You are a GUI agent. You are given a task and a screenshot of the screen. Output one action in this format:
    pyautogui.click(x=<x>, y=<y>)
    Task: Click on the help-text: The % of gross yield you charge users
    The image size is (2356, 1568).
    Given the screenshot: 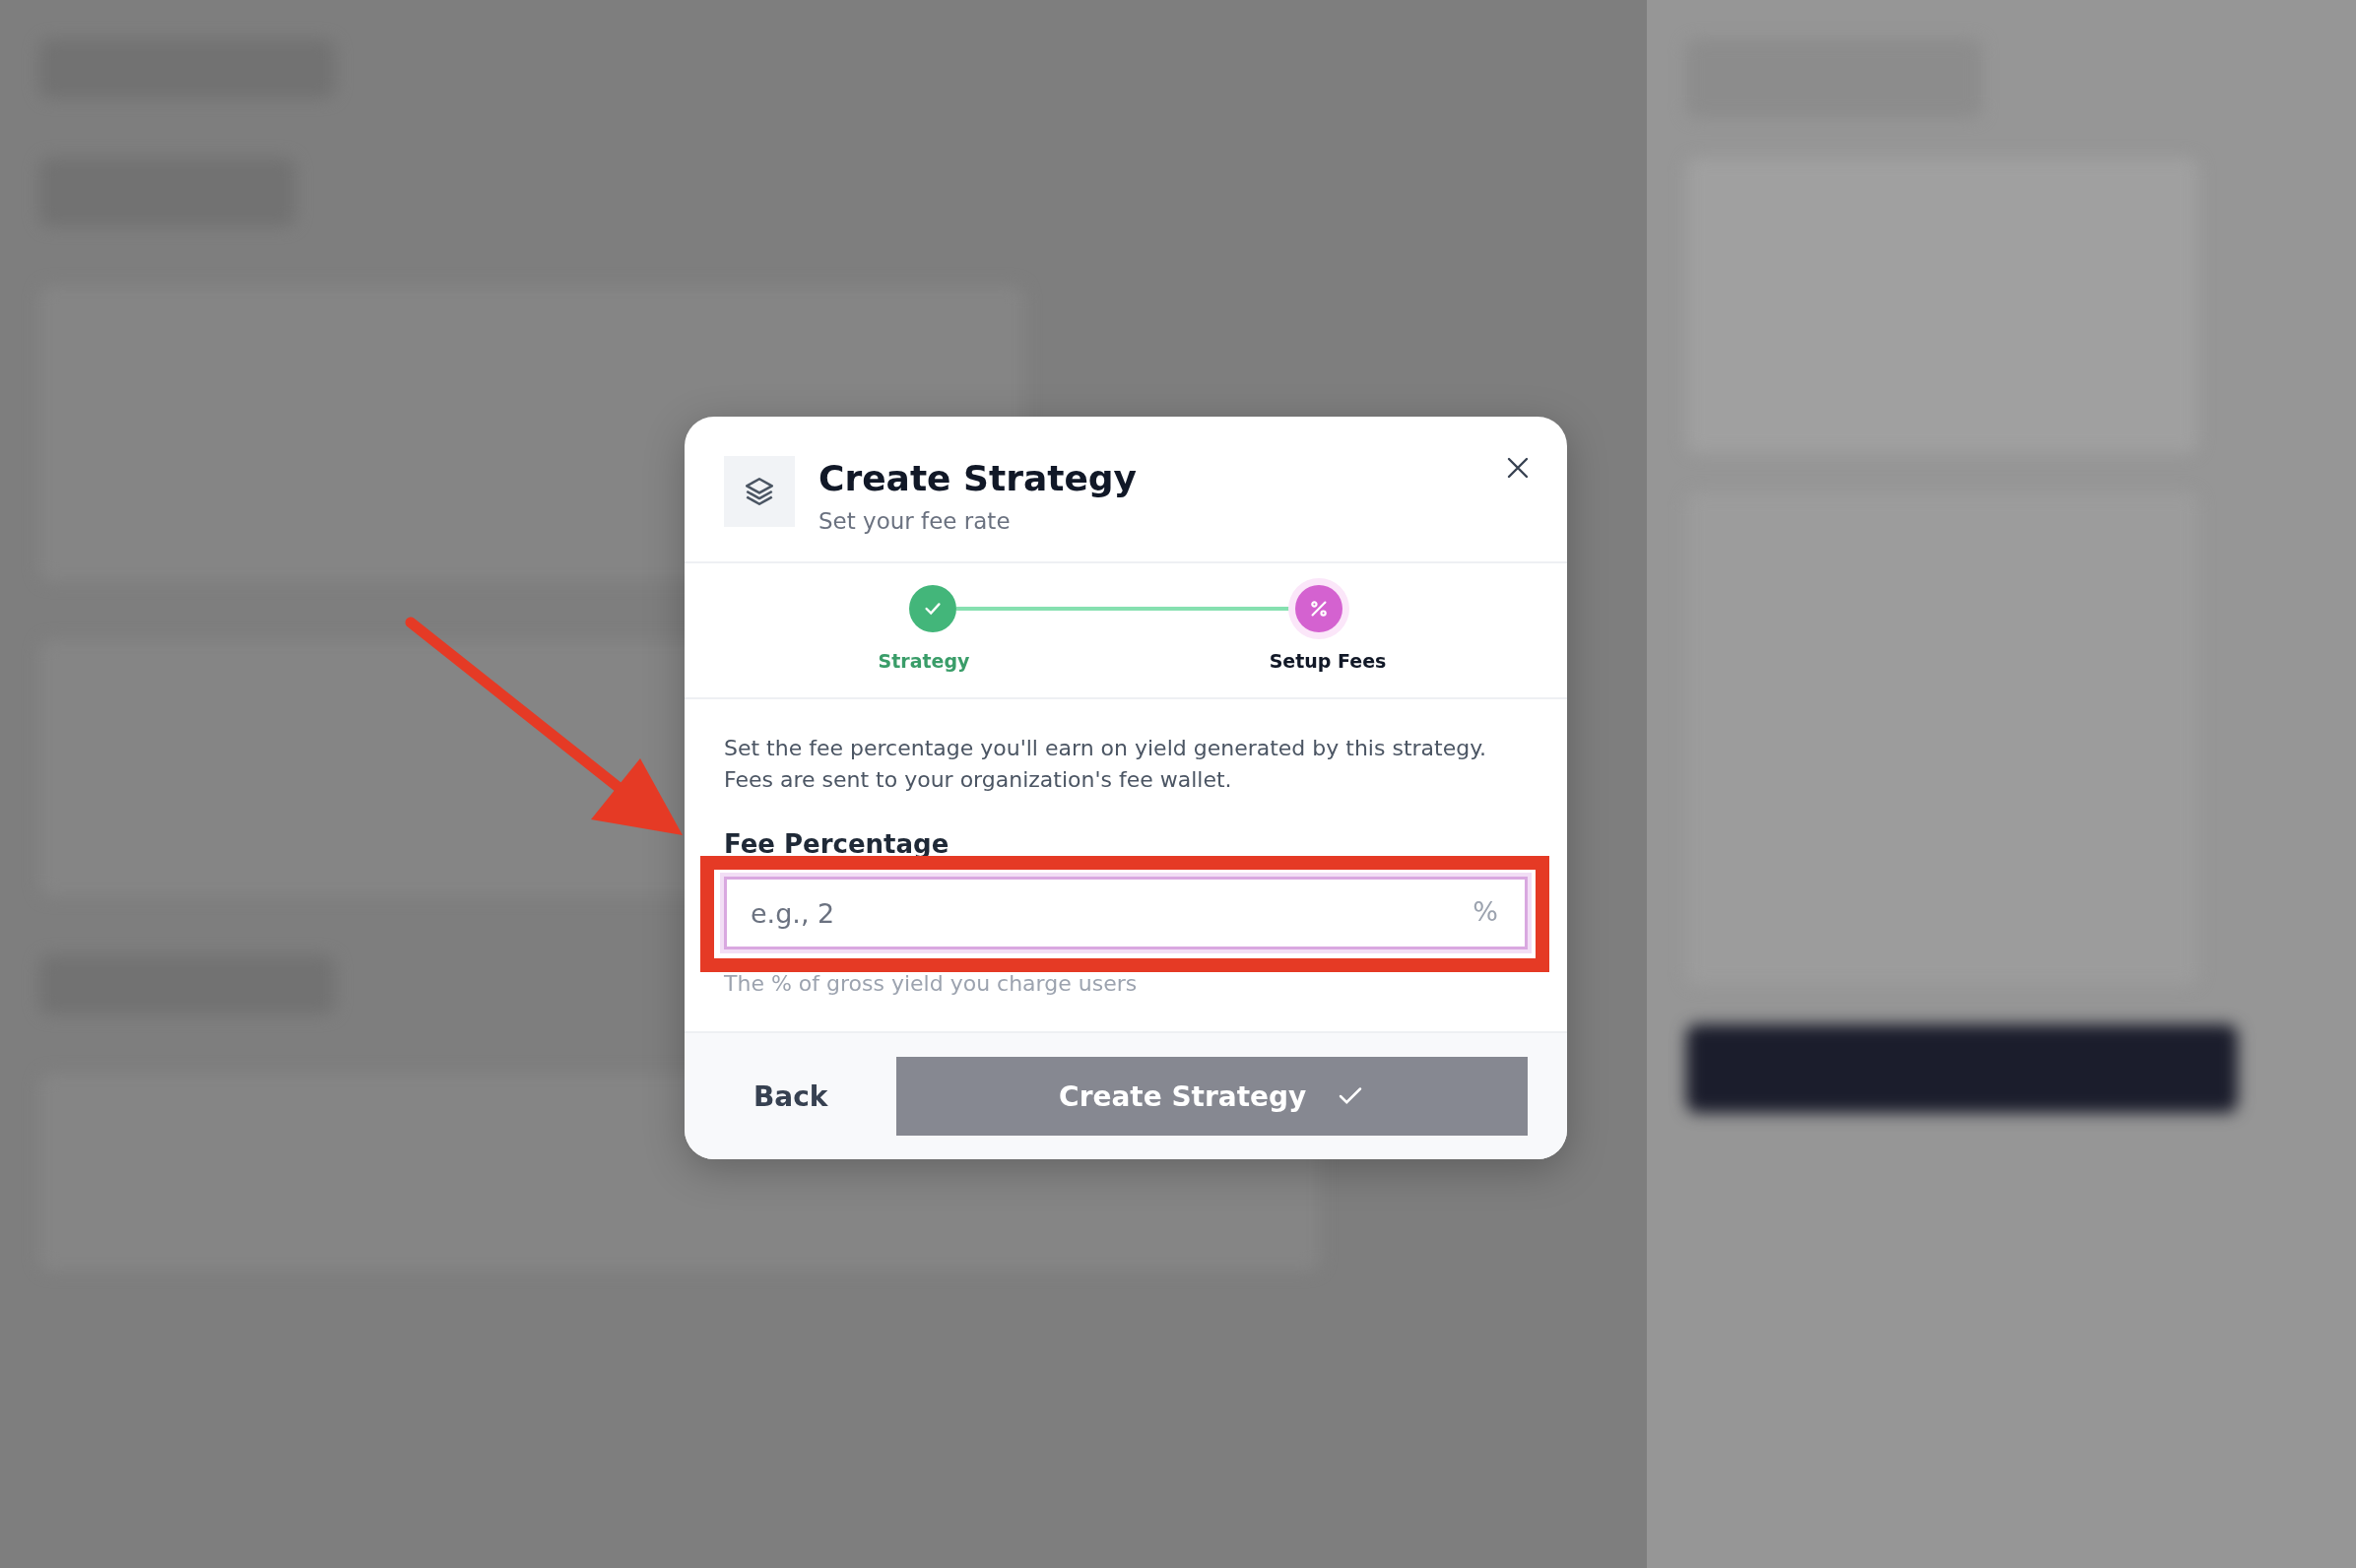 What is the action you would take?
    pyautogui.click(x=932, y=984)
    